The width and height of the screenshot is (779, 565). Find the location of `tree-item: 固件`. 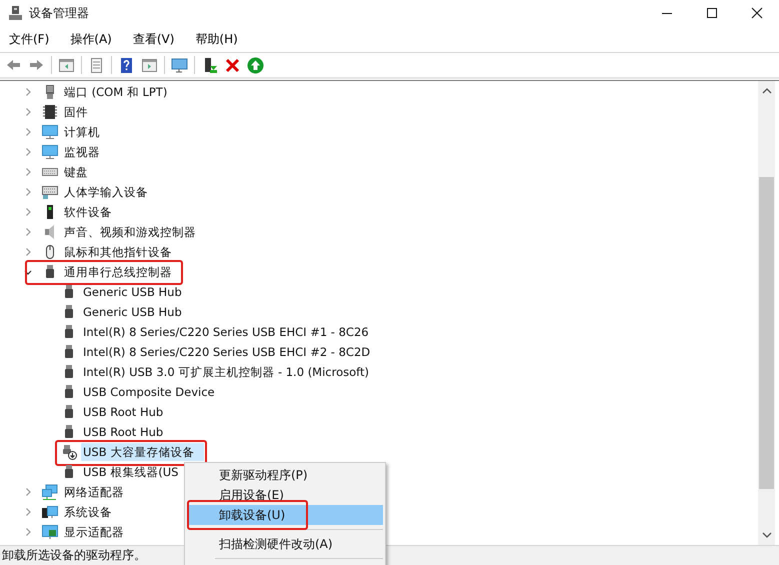

tree-item: 固件 is located at coordinates (76, 112).